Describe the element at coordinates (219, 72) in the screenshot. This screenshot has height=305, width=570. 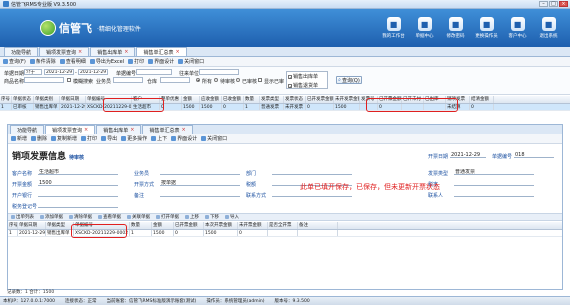
I see `settle-input` at that location.